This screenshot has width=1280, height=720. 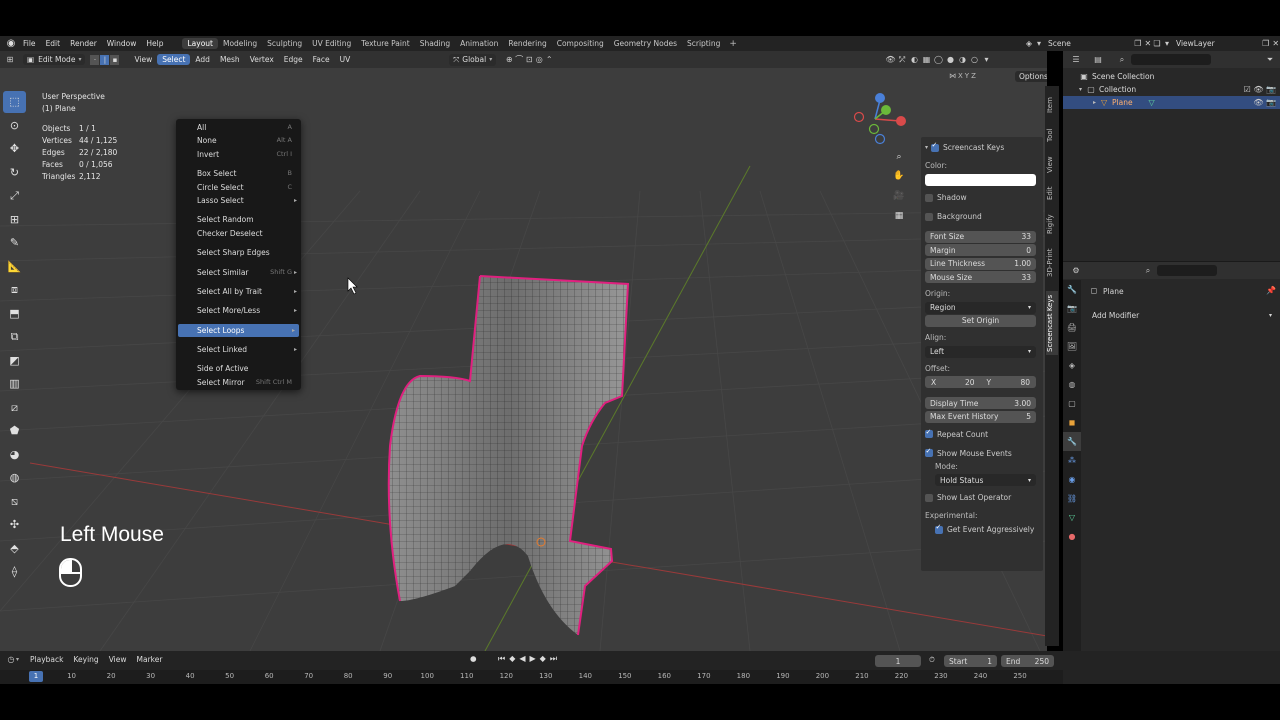 What do you see at coordinates (14, 149) in the screenshot?
I see `move-tool-icon: ✥` at bounding box center [14, 149].